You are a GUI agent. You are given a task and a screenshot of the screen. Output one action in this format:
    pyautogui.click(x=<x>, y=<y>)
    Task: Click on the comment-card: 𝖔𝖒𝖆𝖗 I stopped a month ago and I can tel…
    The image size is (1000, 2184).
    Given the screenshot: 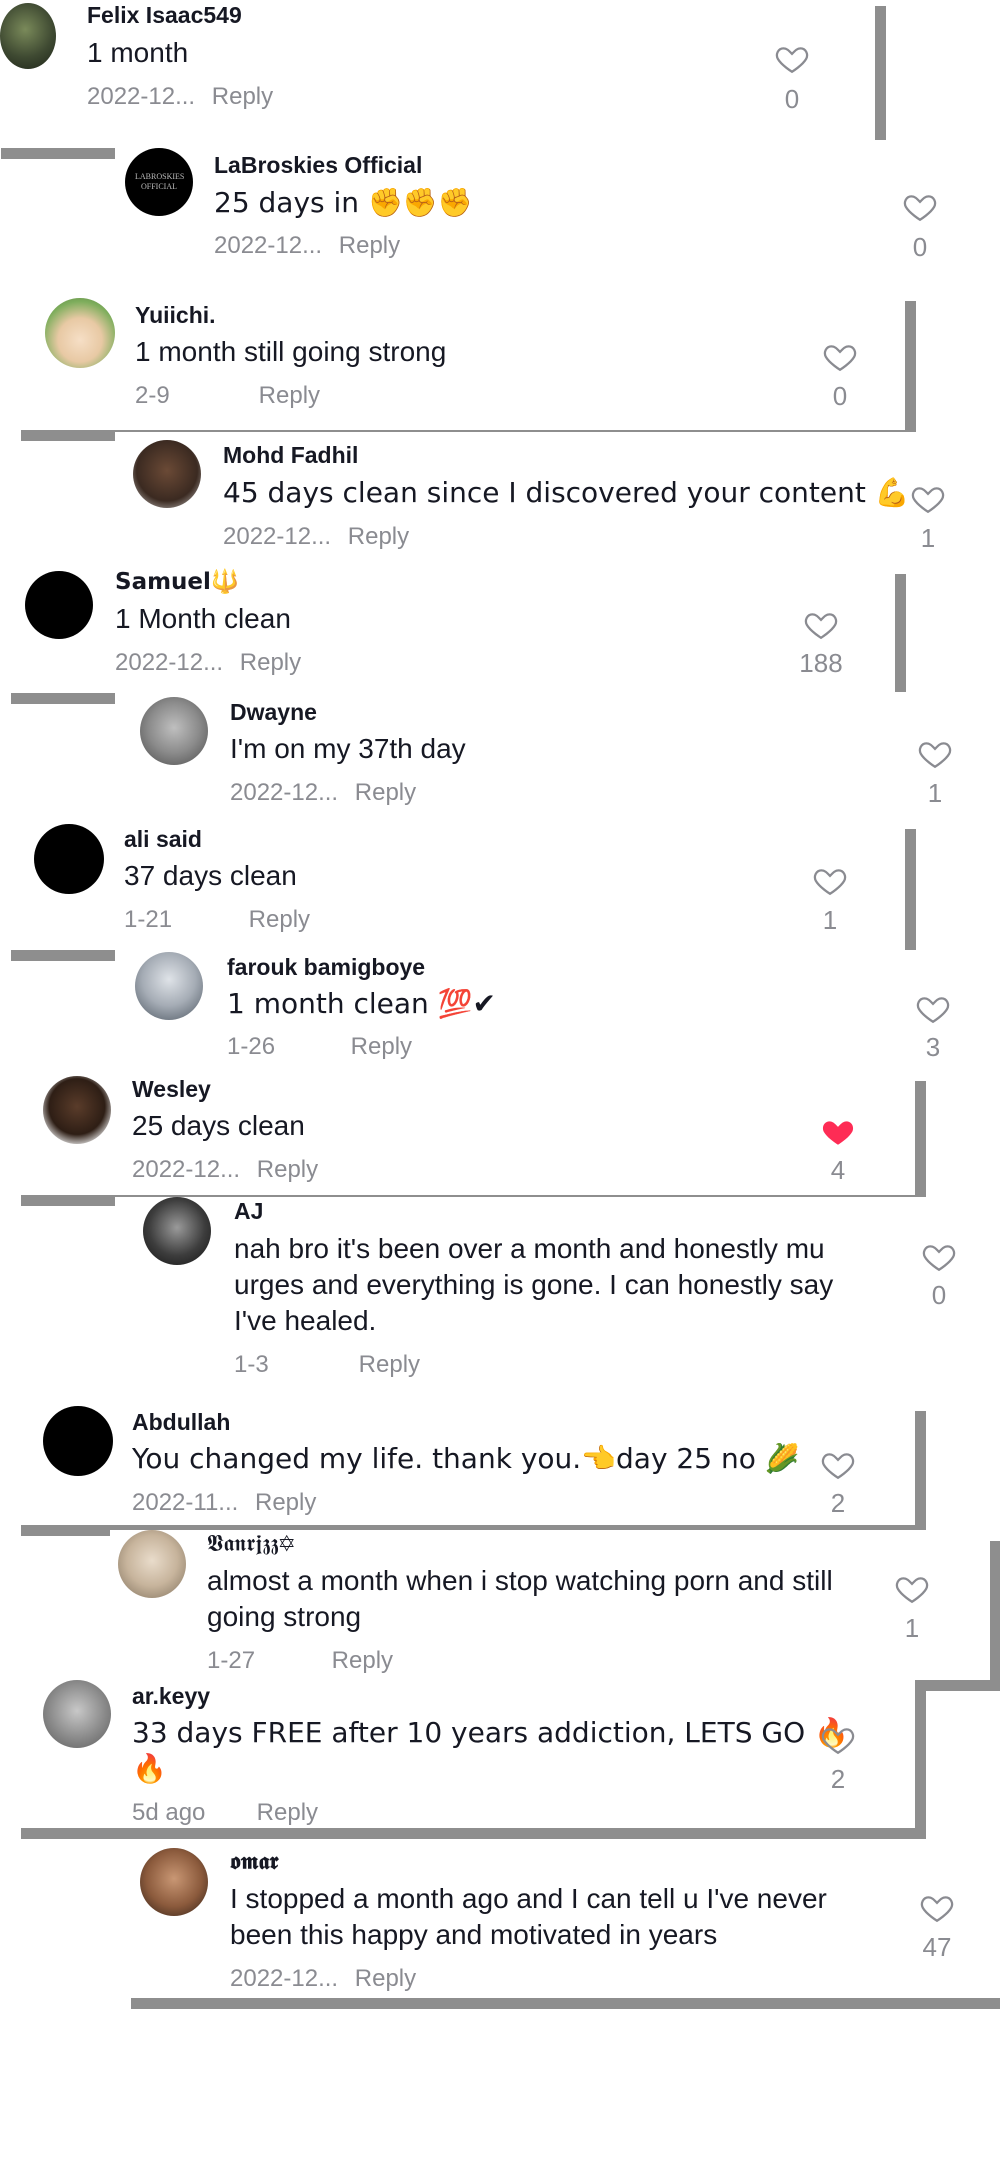 What is the action you would take?
    pyautogui.click(x=560, y=1923)
    